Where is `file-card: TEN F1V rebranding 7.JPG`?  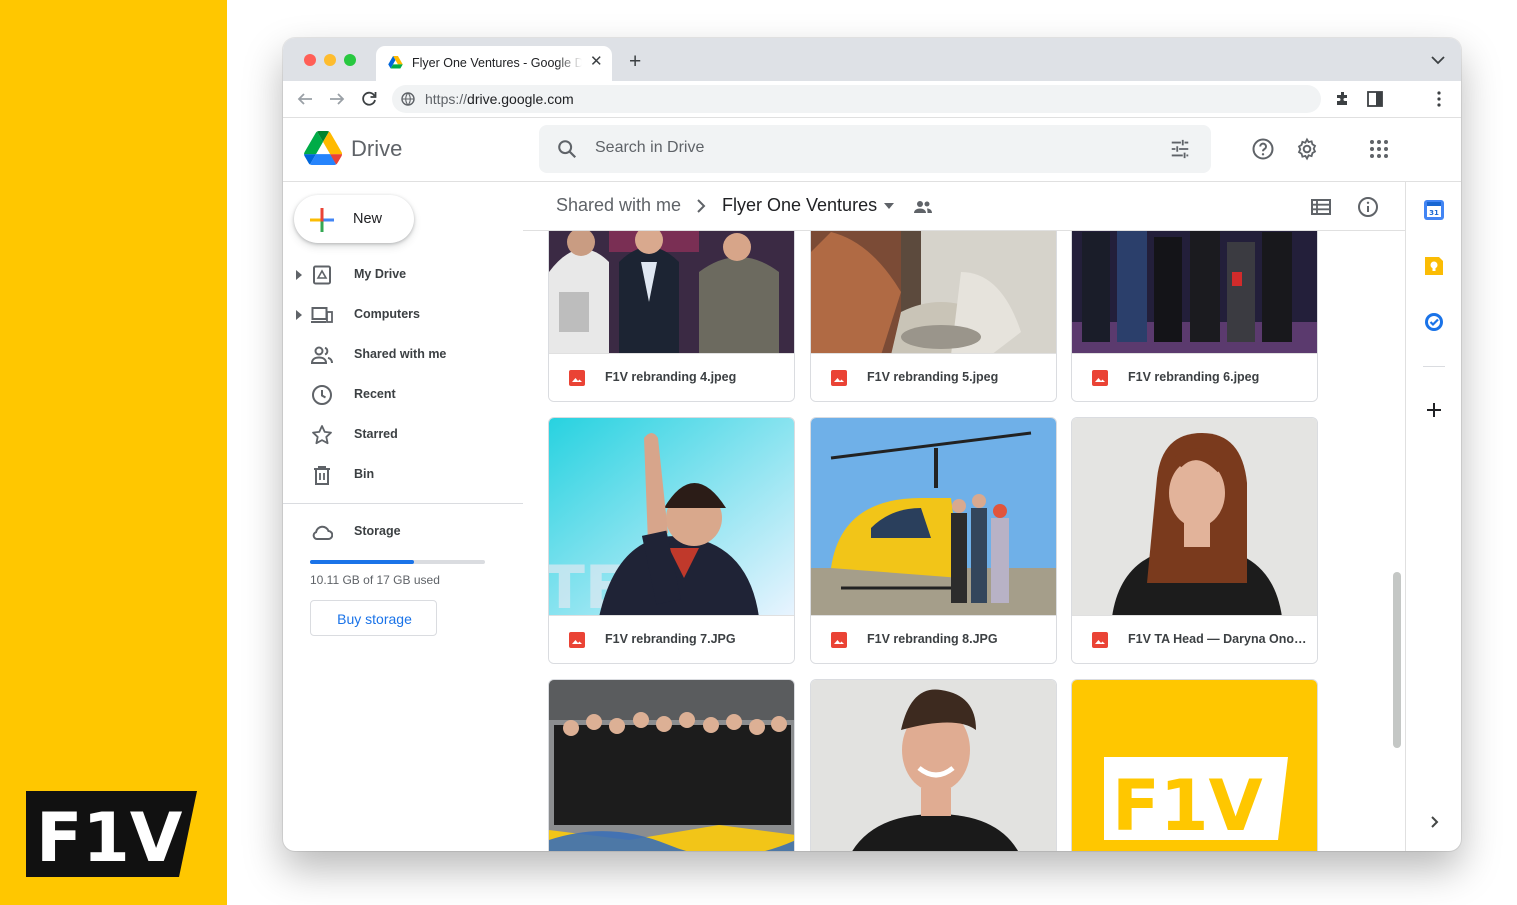
file-card: TEN F1V rebranding 7.JPG is located at coordinates (671, 540).